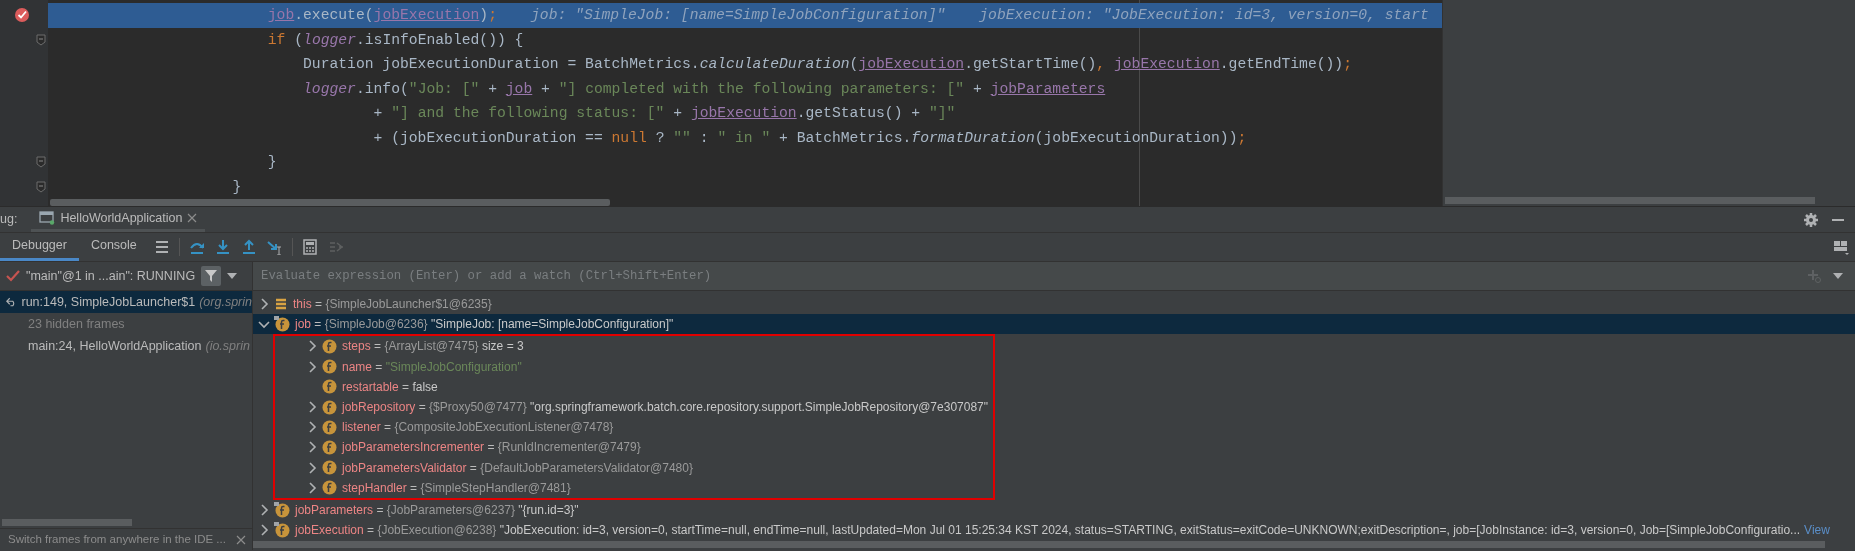 This screenshot has height=551, width=1855. Describe the element at coordinates (1054, 324) in the screenshot. I see `tree-row: job = {SimpleJob@6236} "SimpleJob: [name=SimpleJobConfiguration]"` at that location.